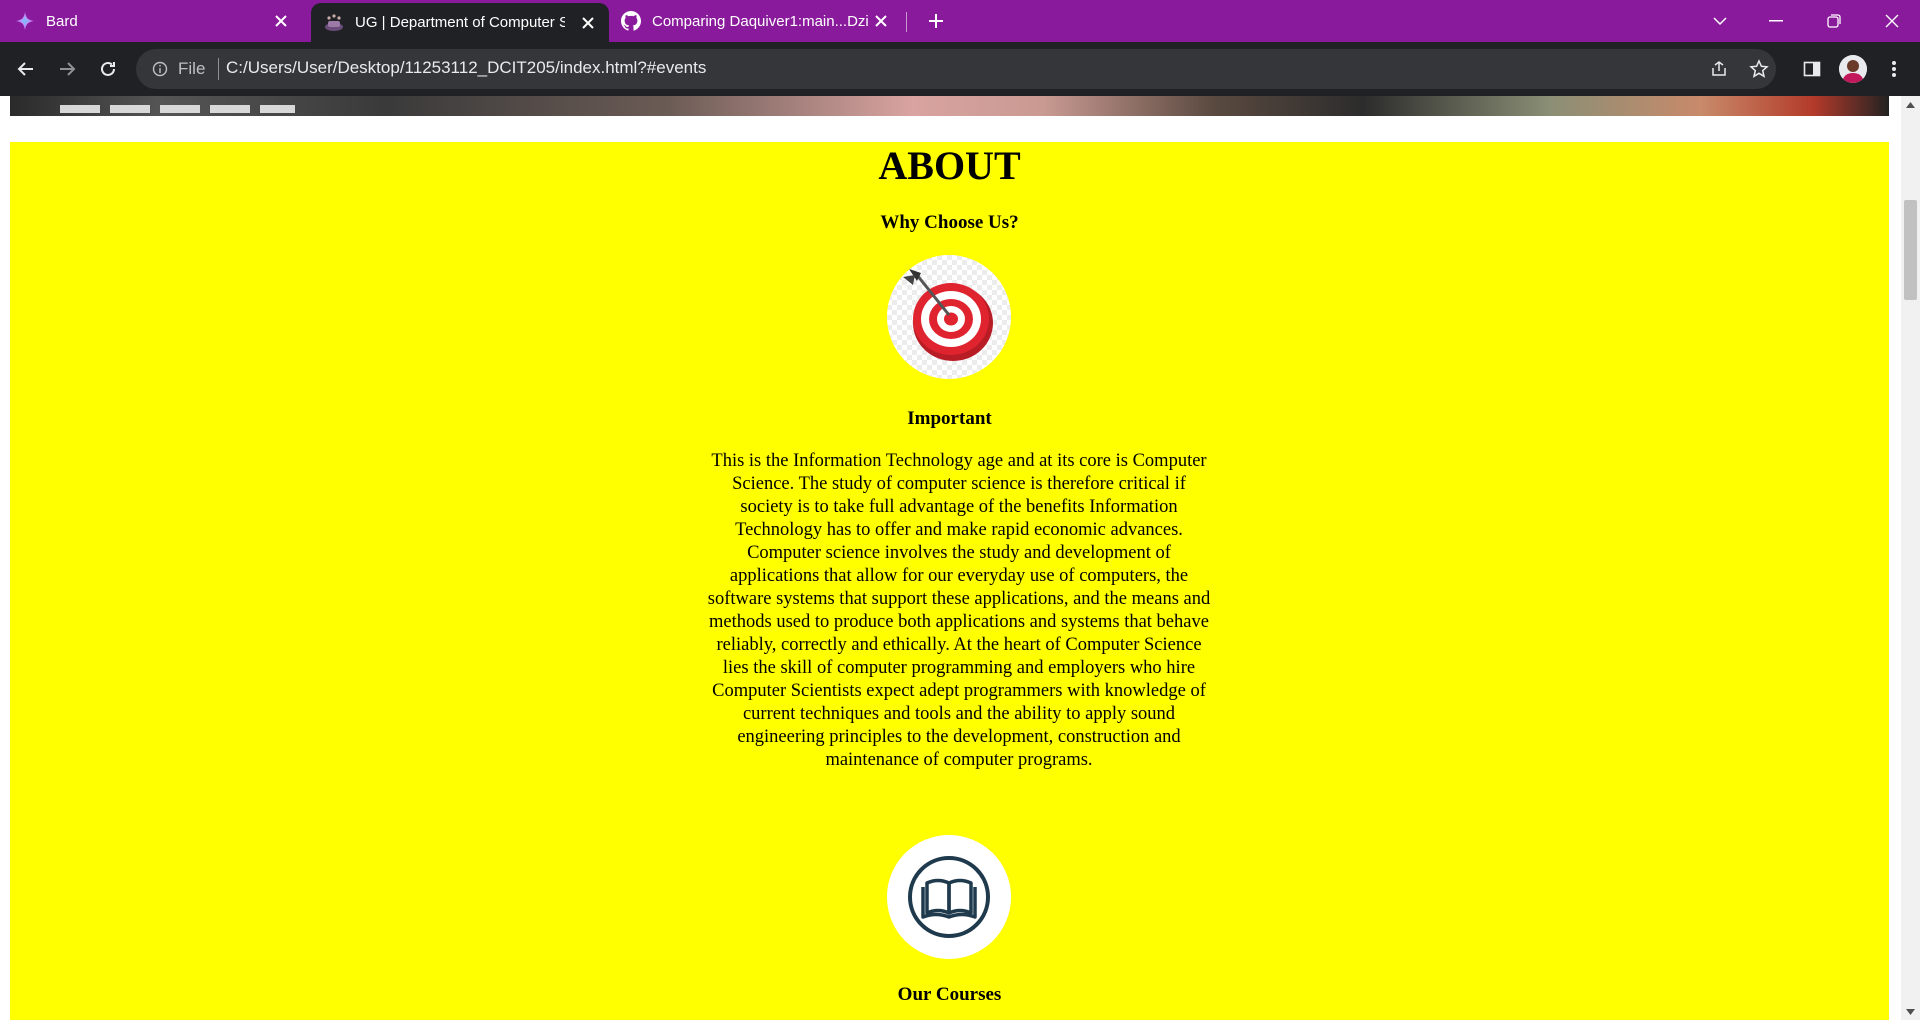 The image size is (1920, 1020). I want to click on tab-title: Comparing Daquiver1:main...Dzi, so click(760, 21).